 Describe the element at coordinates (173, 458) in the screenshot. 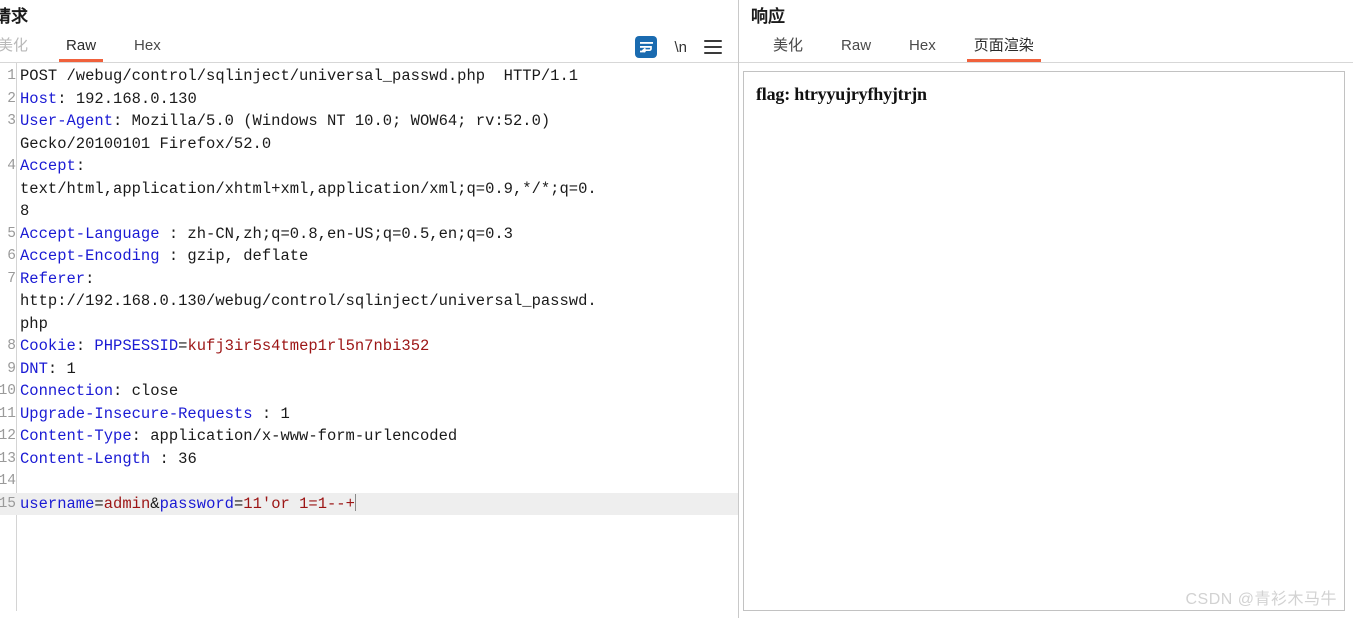

I see `code-token: : 36` at that location.